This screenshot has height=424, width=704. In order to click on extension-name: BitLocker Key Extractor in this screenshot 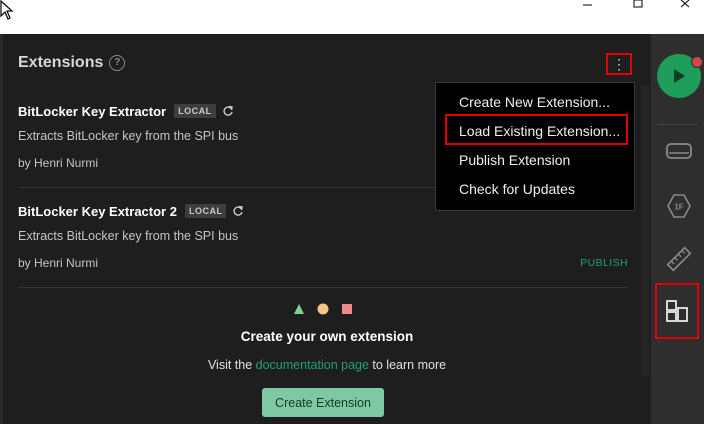, I will do `click(92, 111)`.